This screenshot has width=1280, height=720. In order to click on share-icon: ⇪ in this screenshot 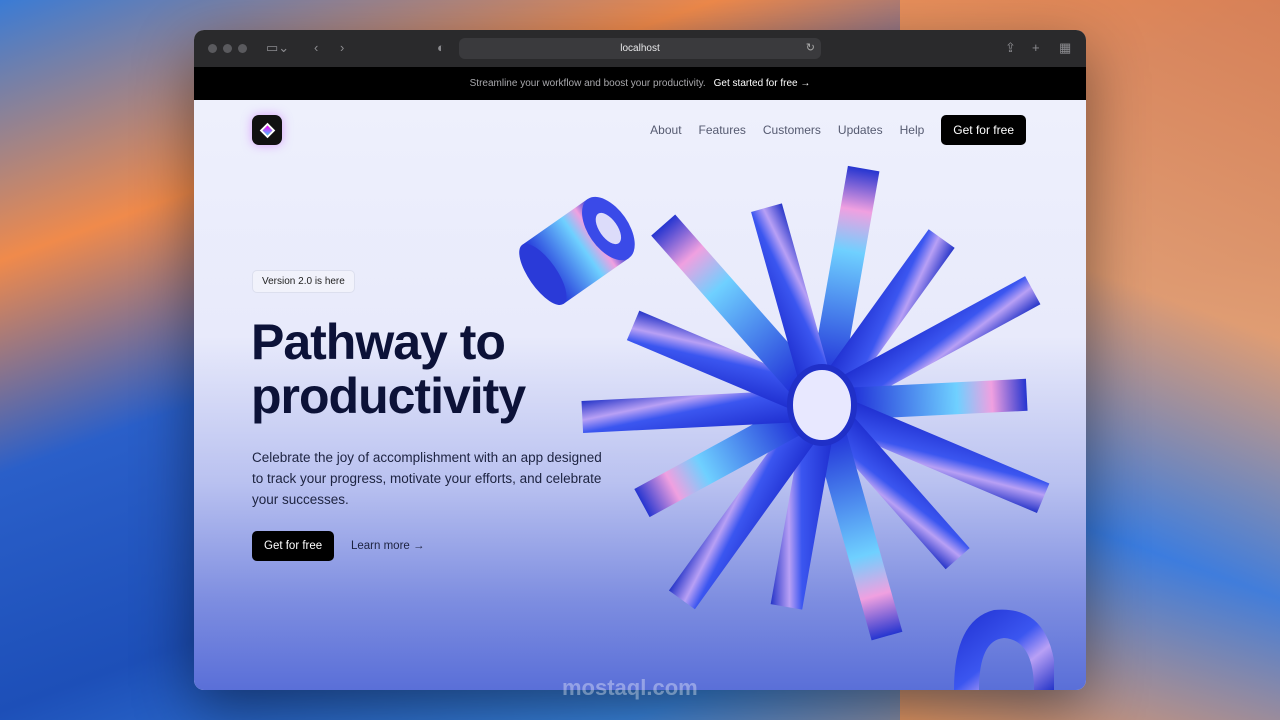, I will do `click(1010, 48)`.